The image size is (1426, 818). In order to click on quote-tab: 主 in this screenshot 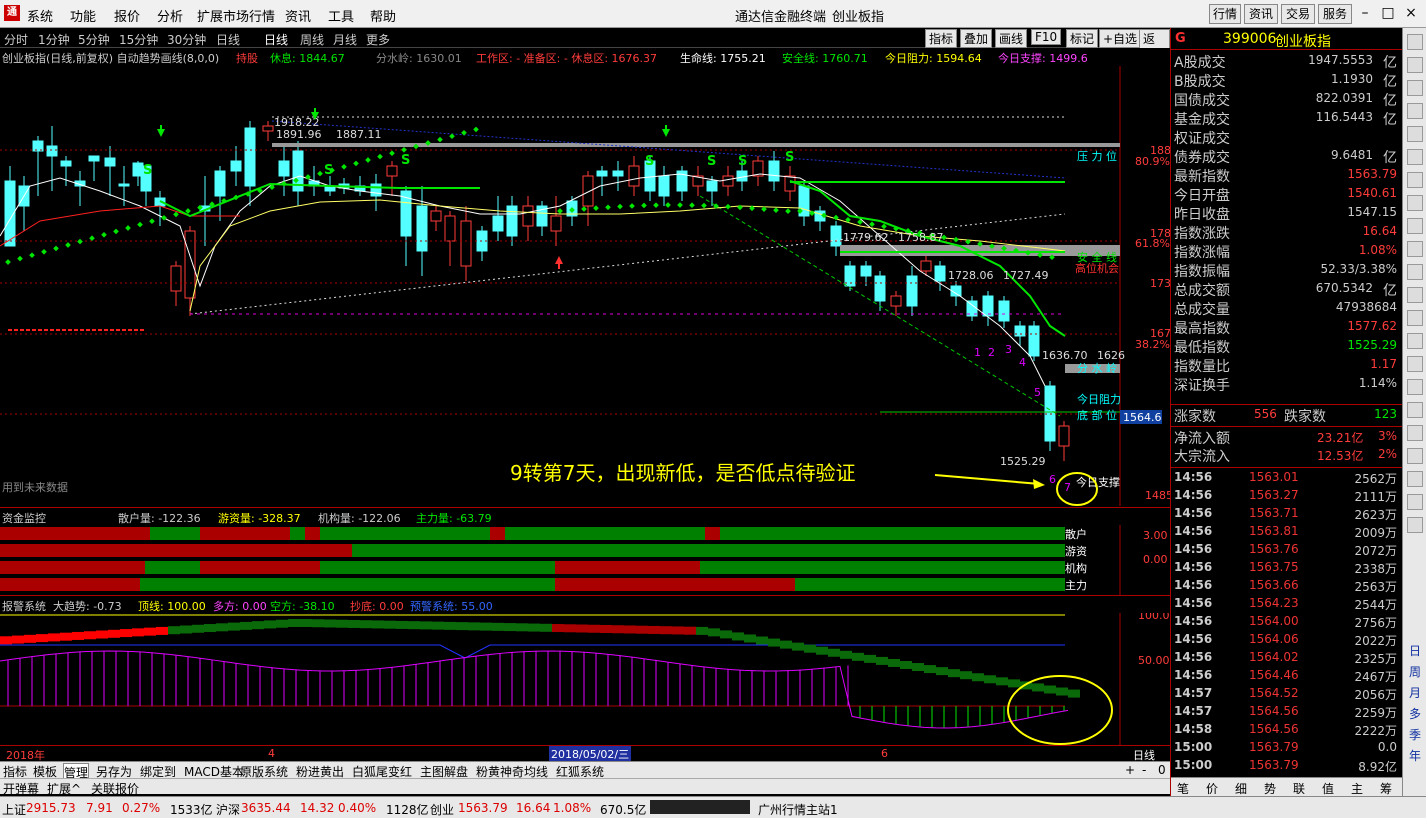, I will do `click(1357, 788)`.